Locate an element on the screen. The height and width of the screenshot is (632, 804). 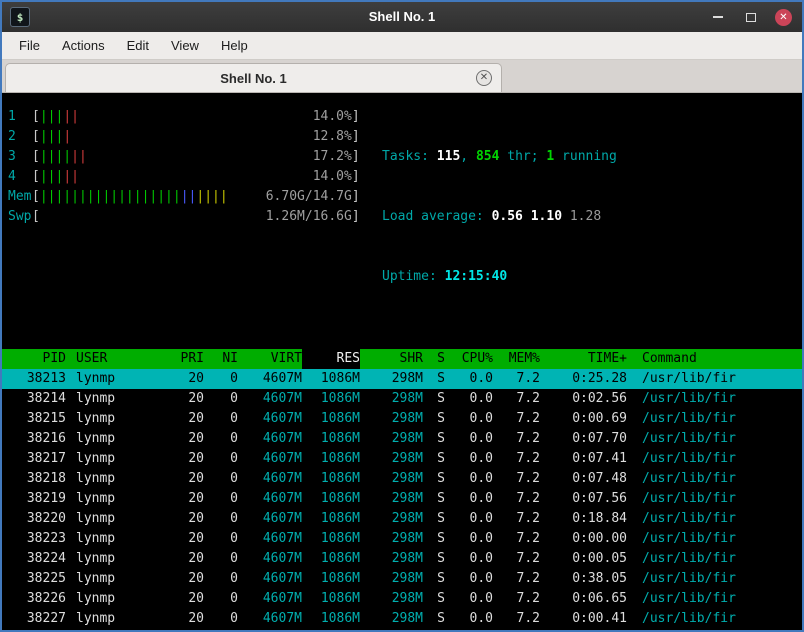
column-header-shr: SHR is located at coordinates (391, 359).